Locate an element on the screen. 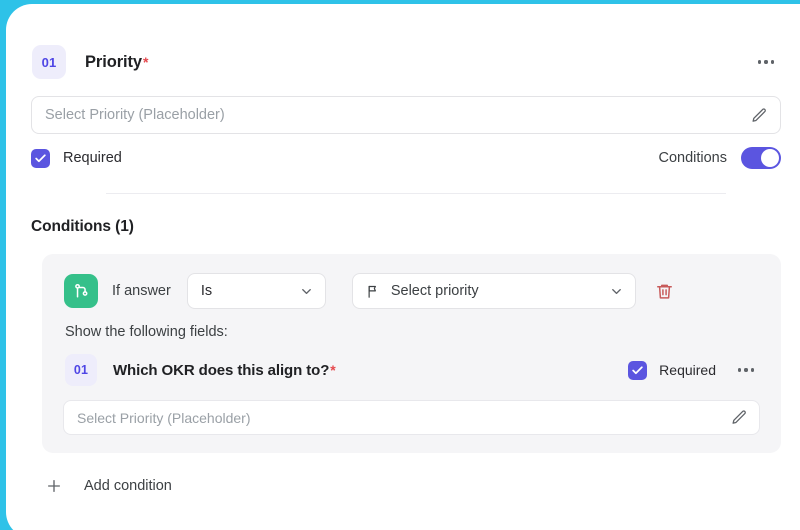  conditions-toggle-group: Conditions is located at coordinates (719, 158).